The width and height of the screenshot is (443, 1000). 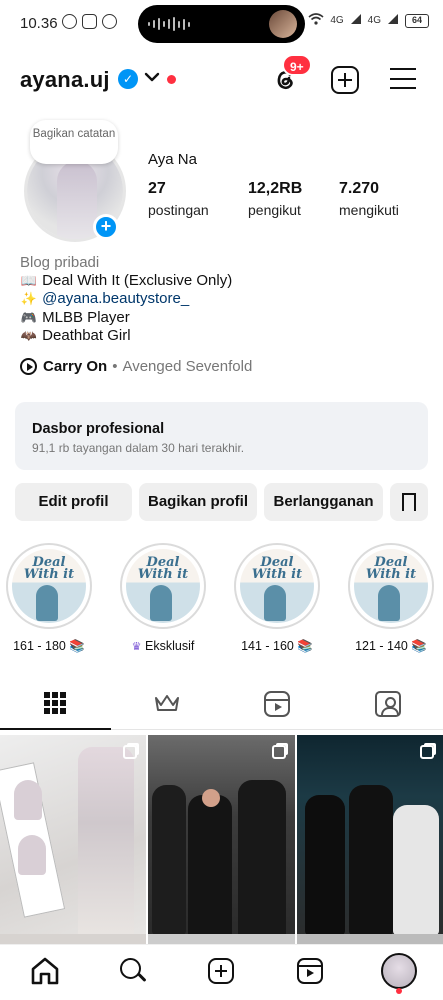 I want to click on grid-icon, so click(x=55, y=703).